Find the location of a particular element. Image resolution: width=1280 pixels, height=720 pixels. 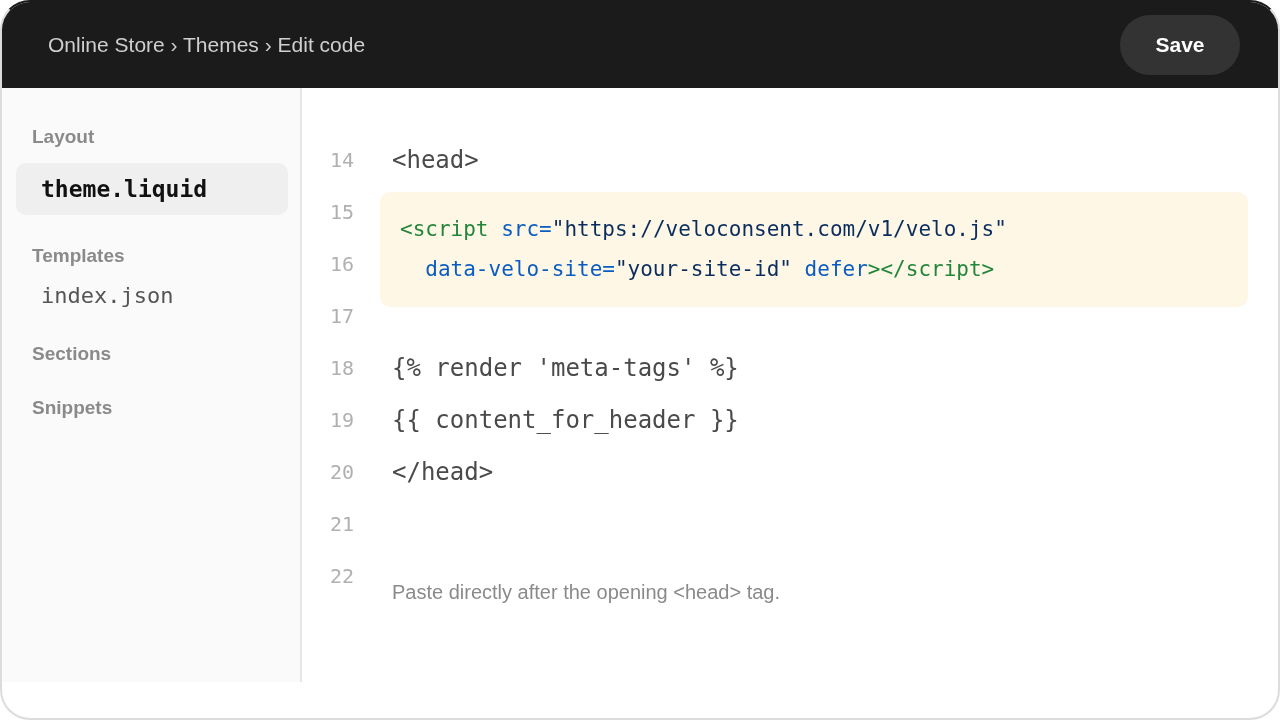

line-number: 22 is located at coordinates (342, 576).